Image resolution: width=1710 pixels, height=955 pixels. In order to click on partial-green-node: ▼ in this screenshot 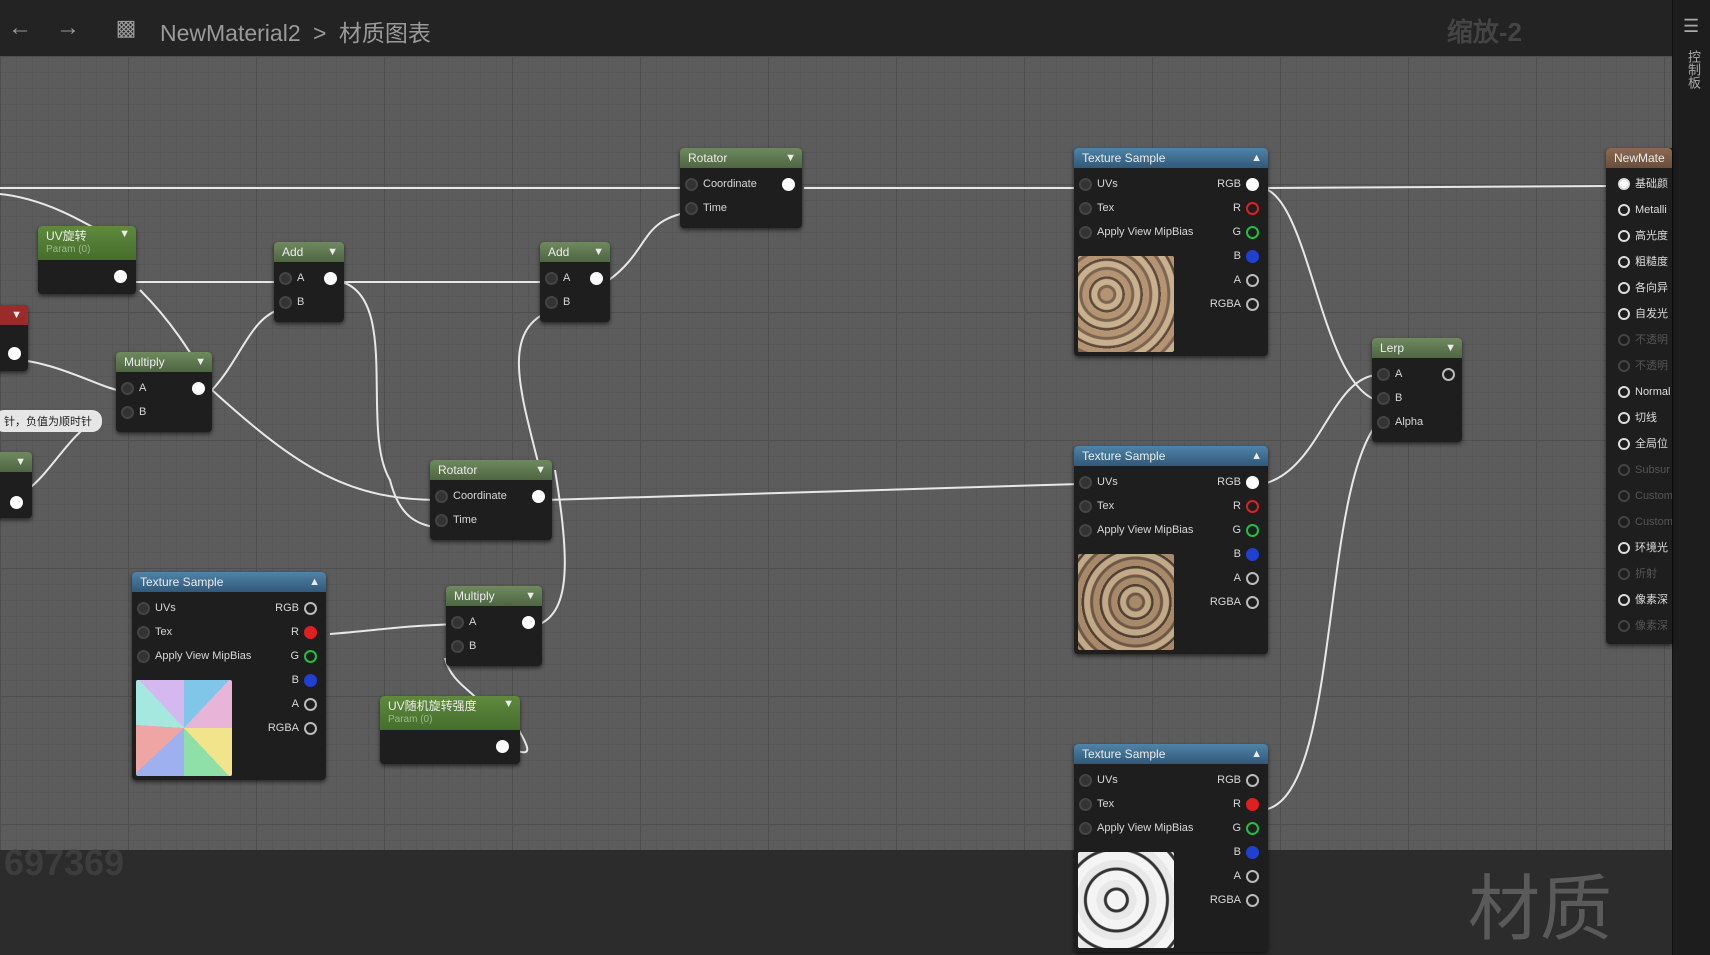, I will do `click(16, 485)`.